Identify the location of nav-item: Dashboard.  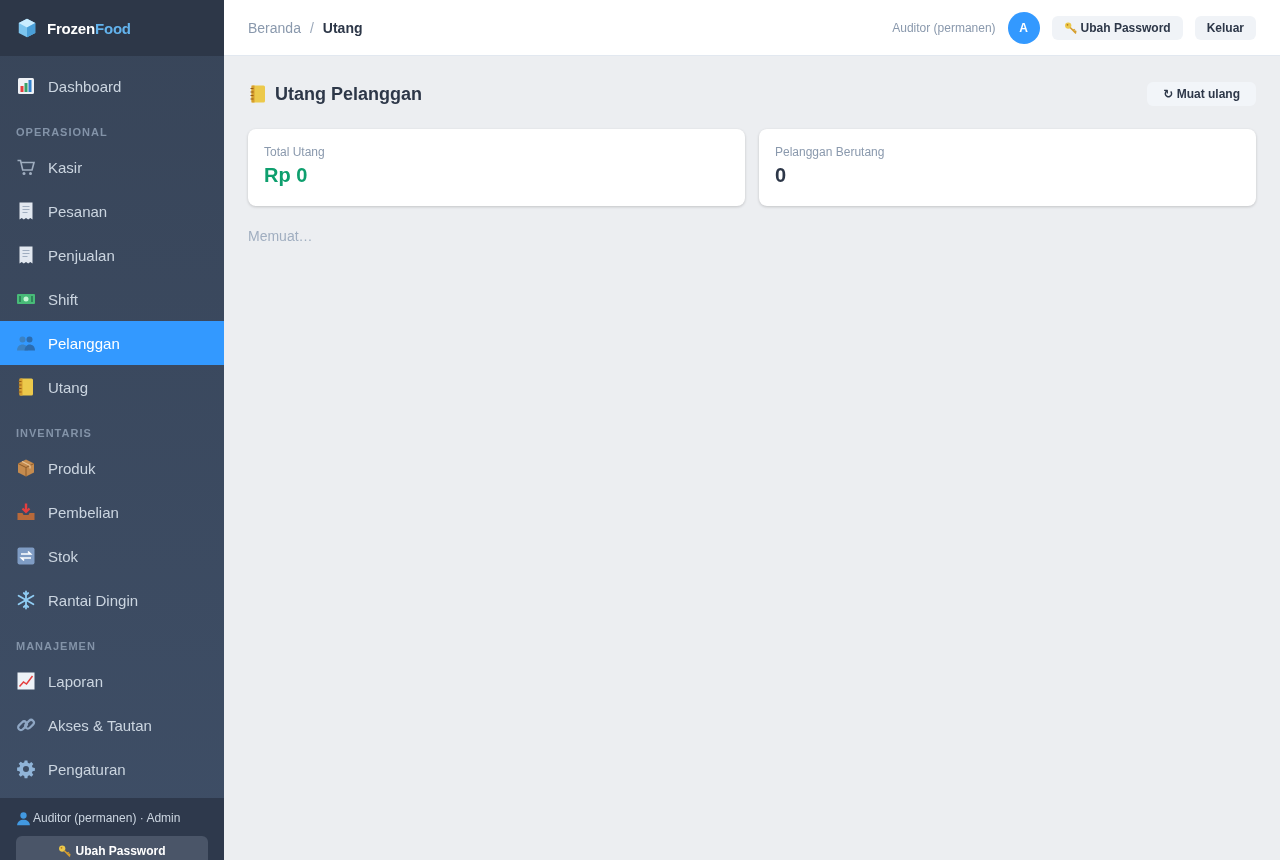
(112, 86).